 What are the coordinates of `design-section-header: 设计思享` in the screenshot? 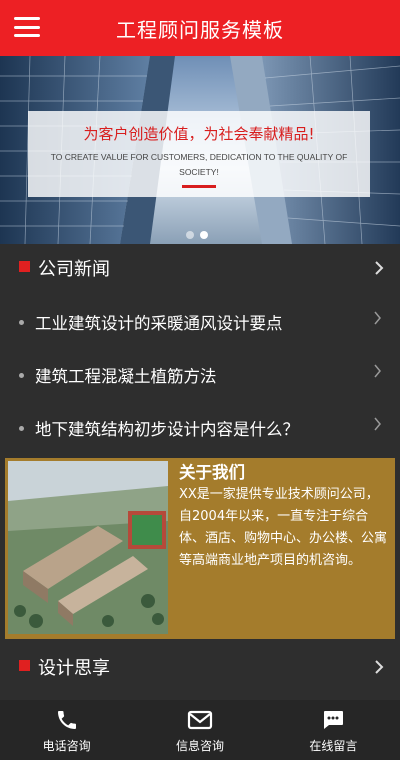 It's located at (200, 667).